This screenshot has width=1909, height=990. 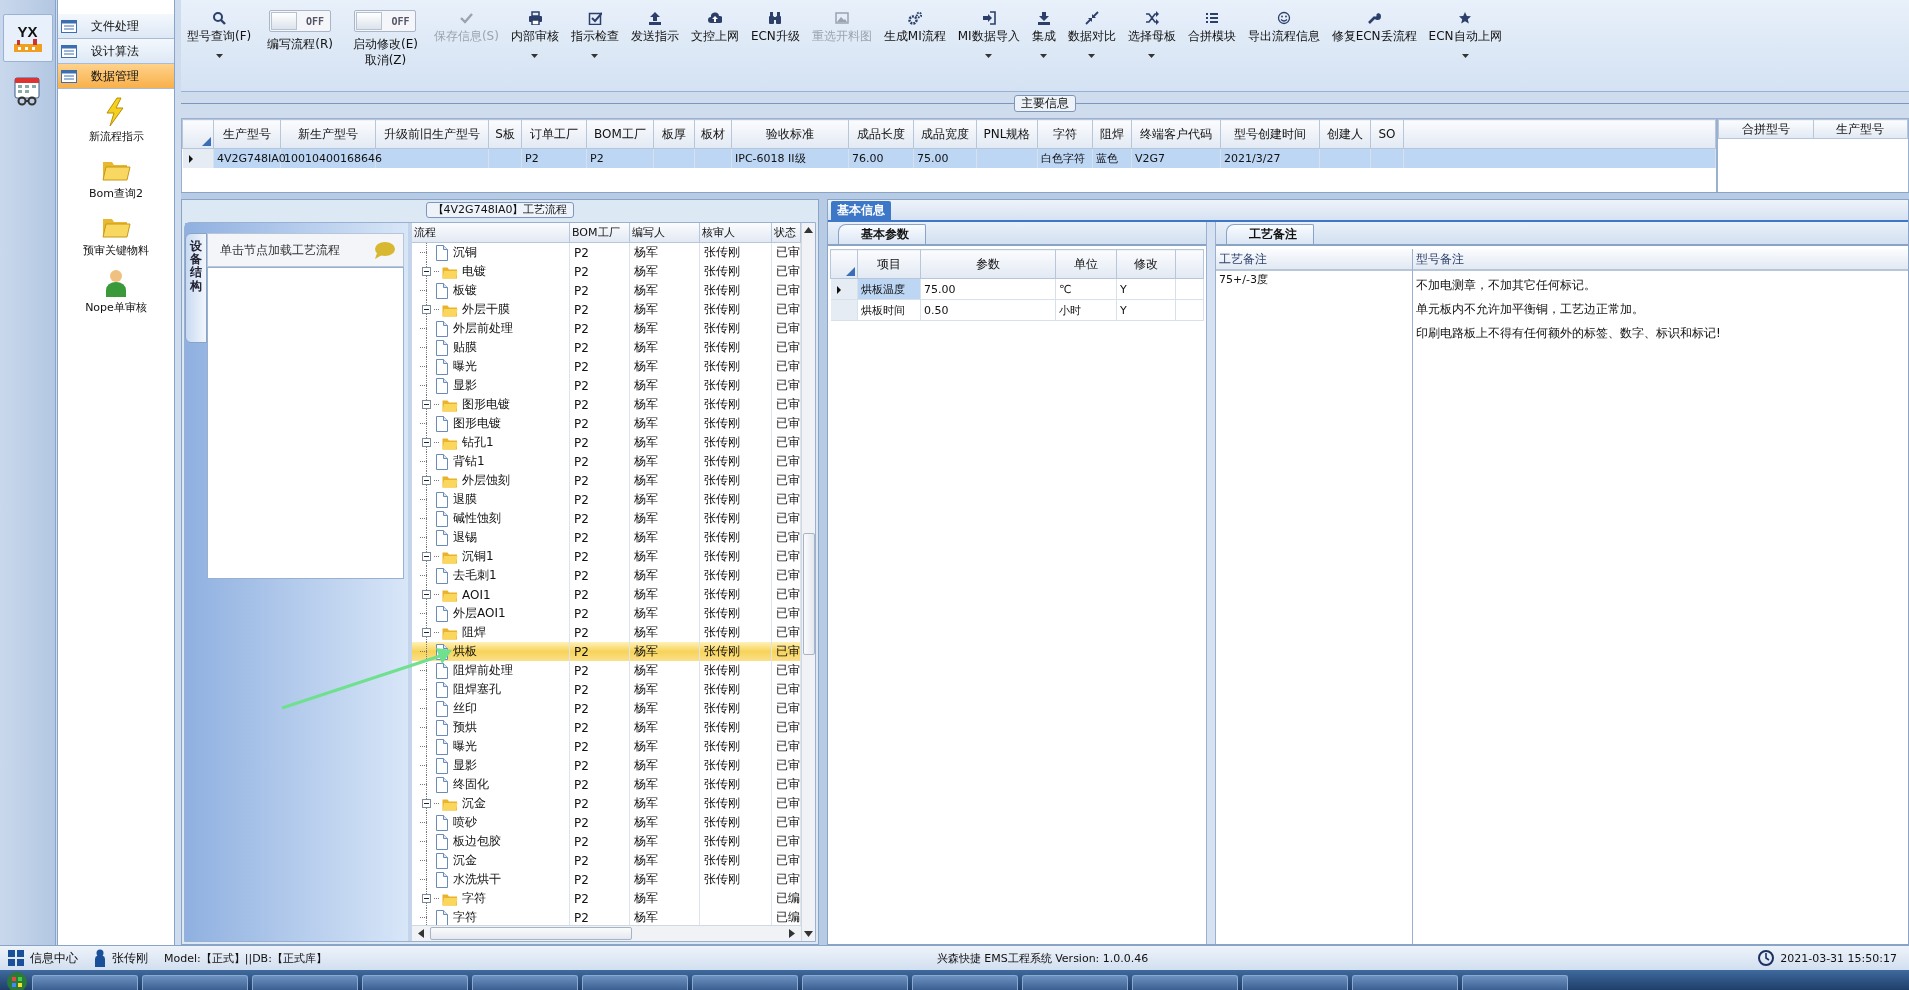 I want to click on tree-row: 退膜 P2 杨军 张传刚 已审, so click(x=606, y=499).